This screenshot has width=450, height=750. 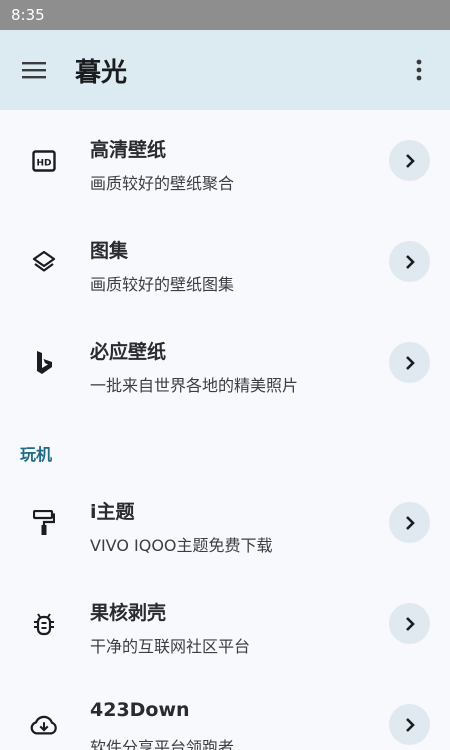 I want to click on hd-icon: HD, so click(x=44, y=161).